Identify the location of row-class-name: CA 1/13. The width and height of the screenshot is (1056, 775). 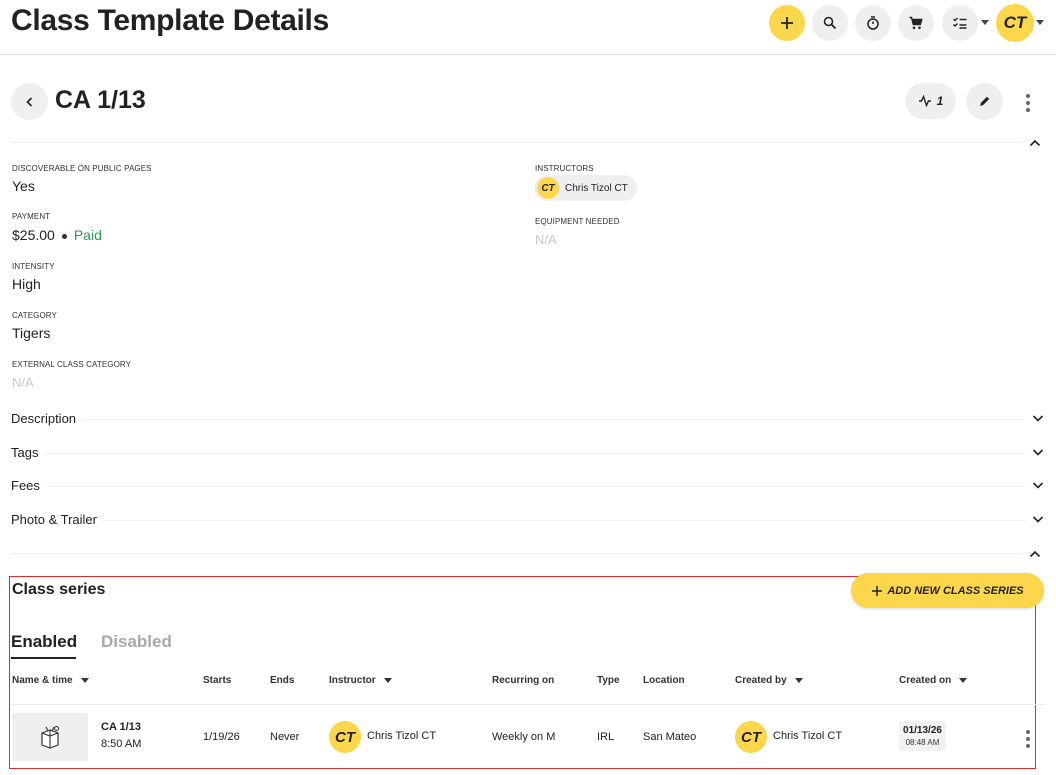
(121, 727).